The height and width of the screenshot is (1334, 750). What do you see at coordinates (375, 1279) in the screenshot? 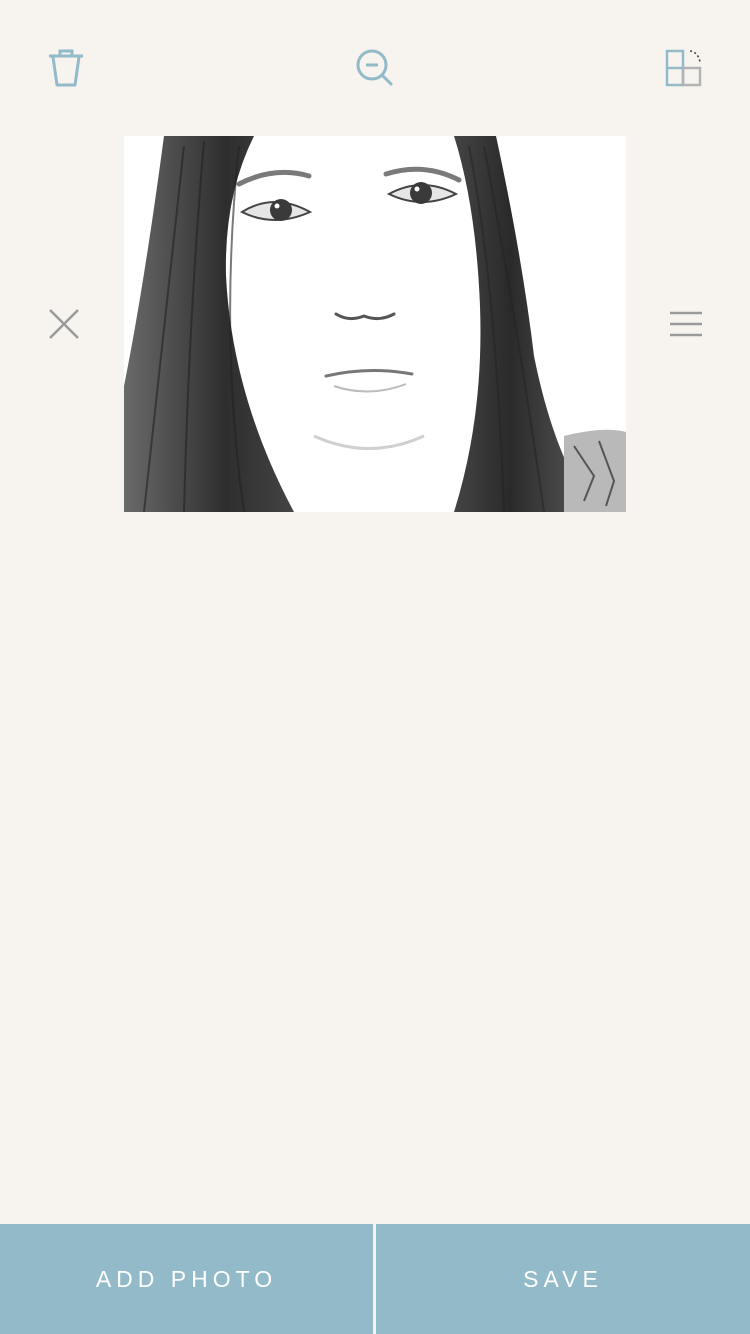
I see `bottom-action-bar: ADD PHOTO SAVE` at bounding box center [375, 1279].